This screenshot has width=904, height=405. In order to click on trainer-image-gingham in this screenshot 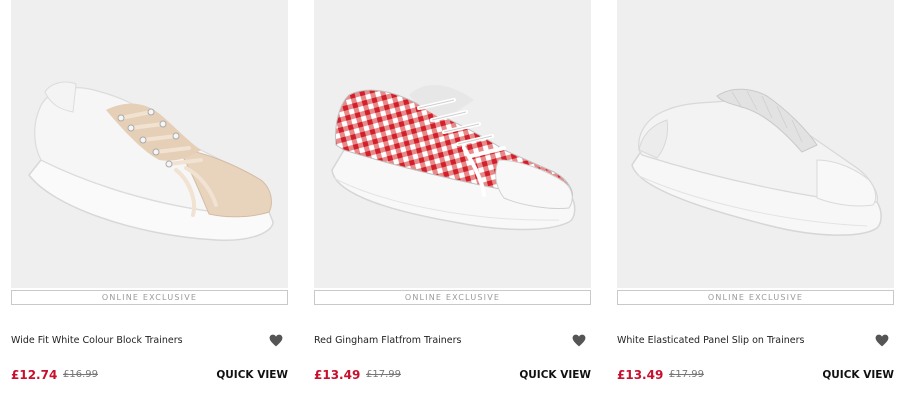, I will do `click(453, 157)`.